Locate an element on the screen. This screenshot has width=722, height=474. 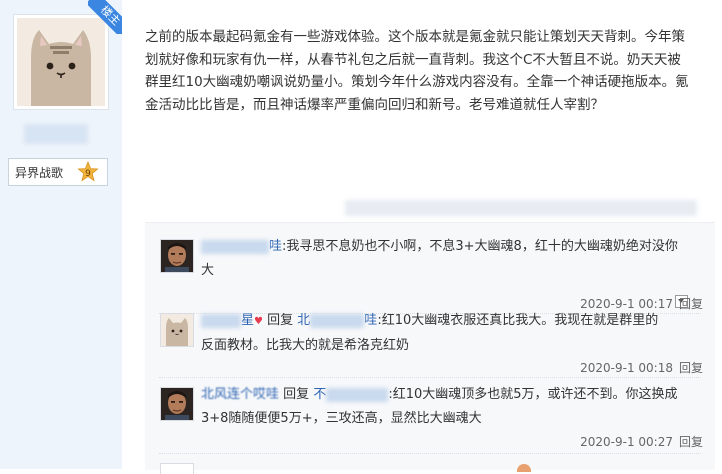
post-line: 之前的版本最起码氪金有一些游戏体验。这个版本就是氪金就只能让策划天天背刺。今年策 is located at coordinates (415, 37).